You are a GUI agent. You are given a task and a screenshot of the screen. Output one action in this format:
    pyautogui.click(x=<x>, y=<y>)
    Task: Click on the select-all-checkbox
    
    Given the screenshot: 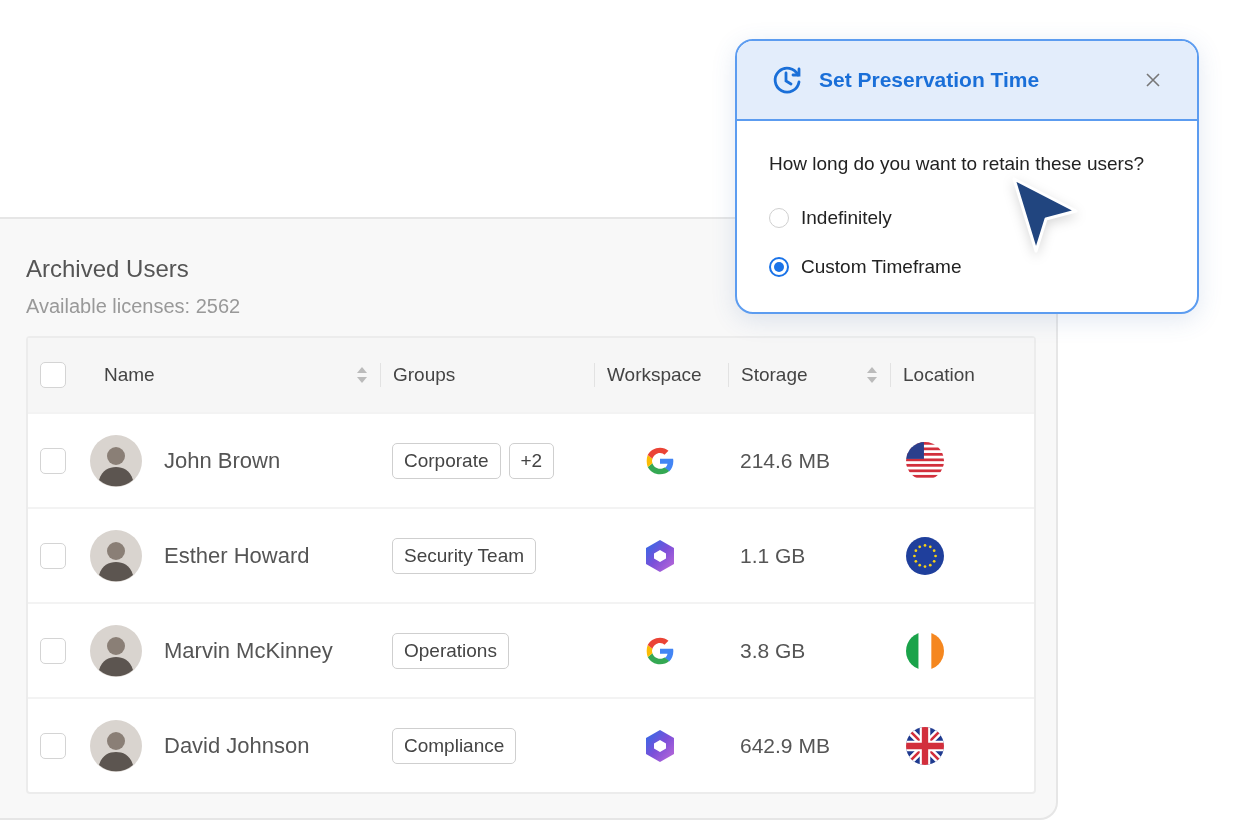 What is the action you would take?
    pyautogui.click(x=53, y=375)
    